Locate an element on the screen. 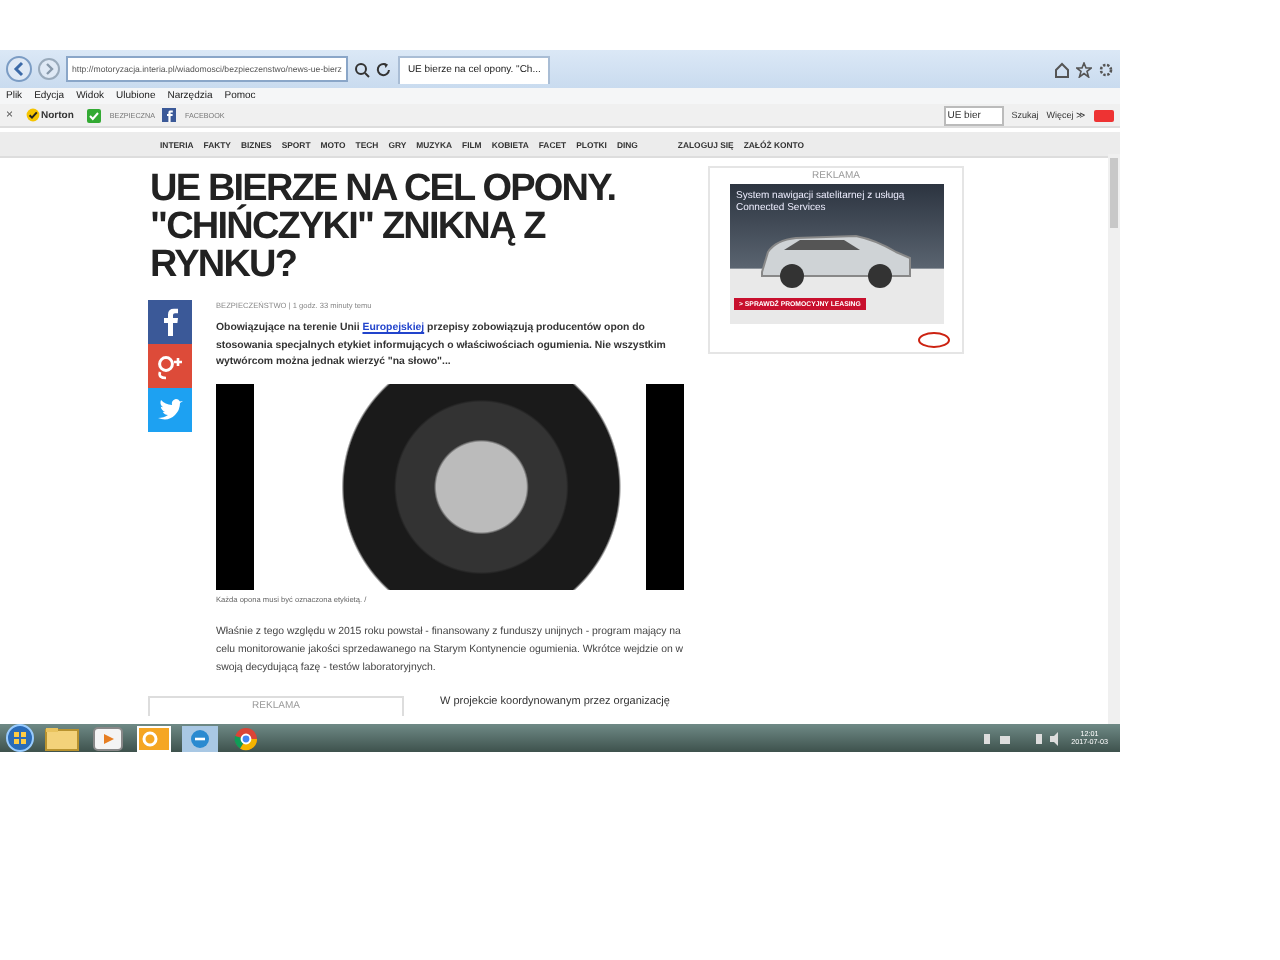 The image size is (1280, 960). article-title: UE BIERZE NA CEL OPONY. "CHIŃCZYKI" ZNIKNĄ Z RYNKU? is located at coordinates (384, 227).